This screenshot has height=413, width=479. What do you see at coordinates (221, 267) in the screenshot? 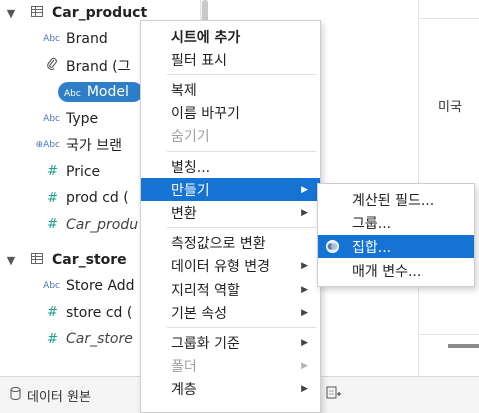
I see `menu-item-label: 데이터 유형 변경` at bounding box center [221, 267].